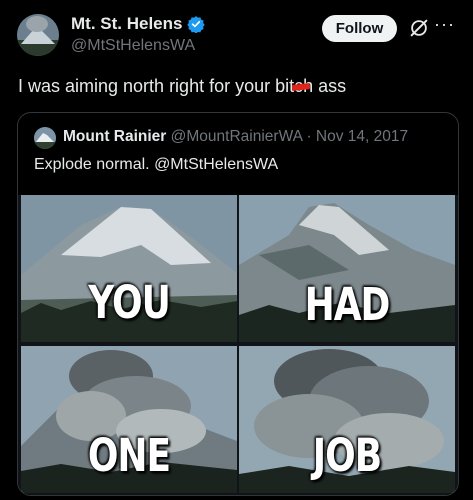 This screenshot has width=473, height=500. What do you see at coordinates (156, 86) in the screenshot?
I see `tweet-text-part: I was aiming north right for your bit` at bounding box center [156, 86].